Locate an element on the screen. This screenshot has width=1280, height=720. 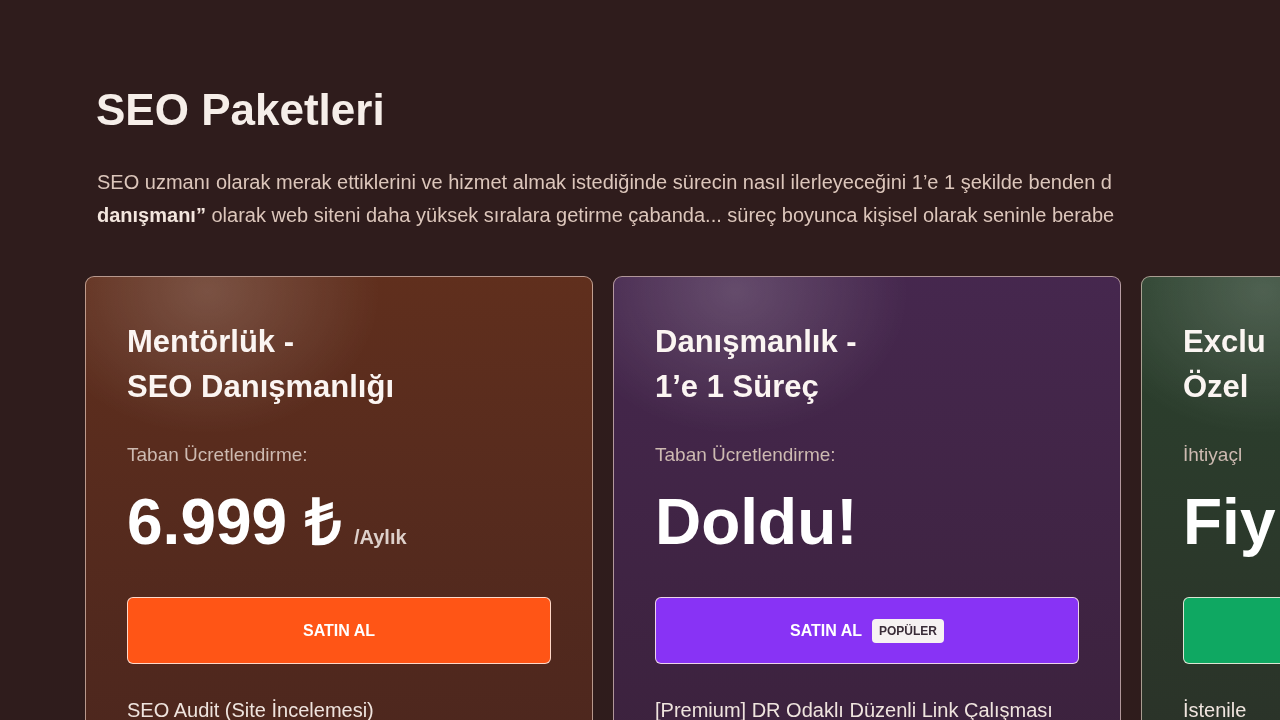
price-amount: 6.999 ₺ is located at coordinates (234, 522).